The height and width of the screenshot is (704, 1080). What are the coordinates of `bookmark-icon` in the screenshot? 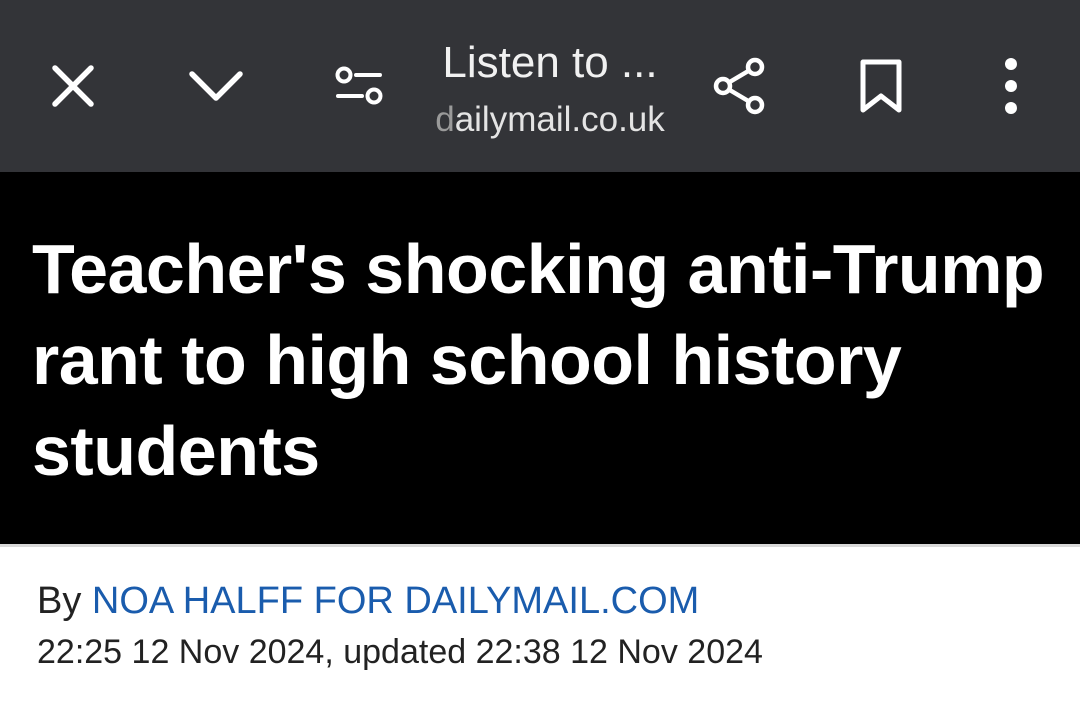 It's located at (881, 86).